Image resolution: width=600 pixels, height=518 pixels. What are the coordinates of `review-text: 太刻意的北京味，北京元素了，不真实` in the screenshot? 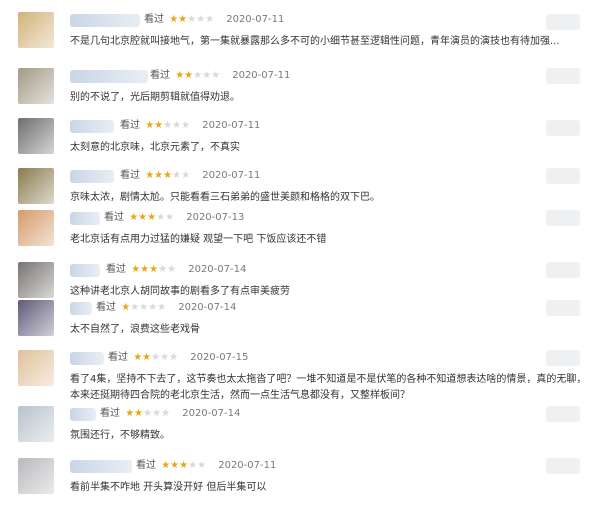 It's located at (155, 147).